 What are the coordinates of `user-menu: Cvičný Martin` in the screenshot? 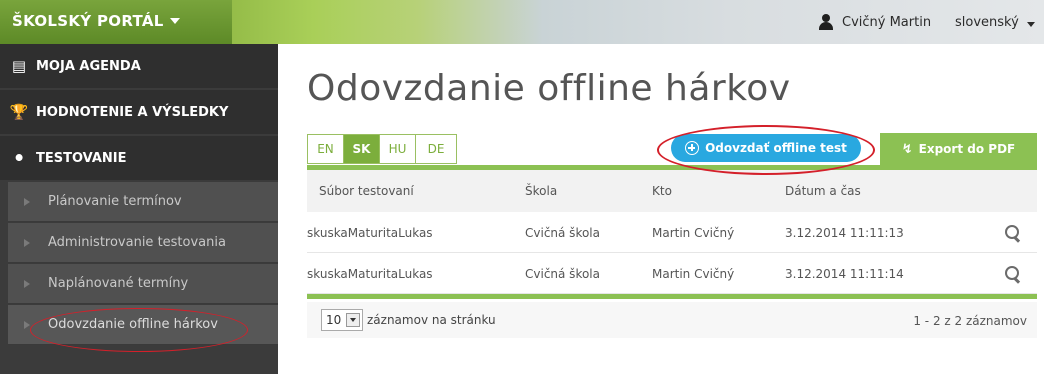 It's located at (874, 22).